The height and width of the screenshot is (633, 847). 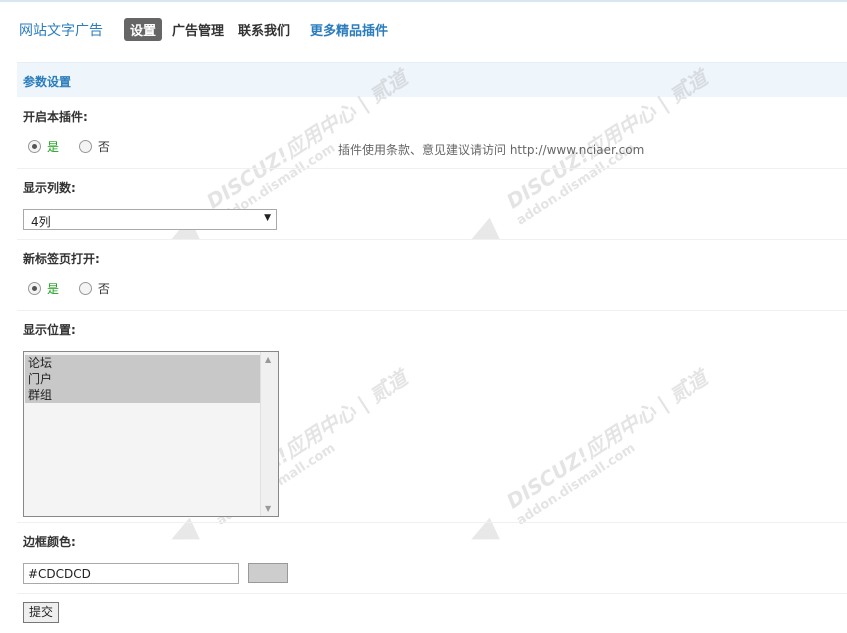 I want to click on terms-hint: 插件使用条款、意见建议请访问 http://www.nciaer.com, so click(x=491, y=150).